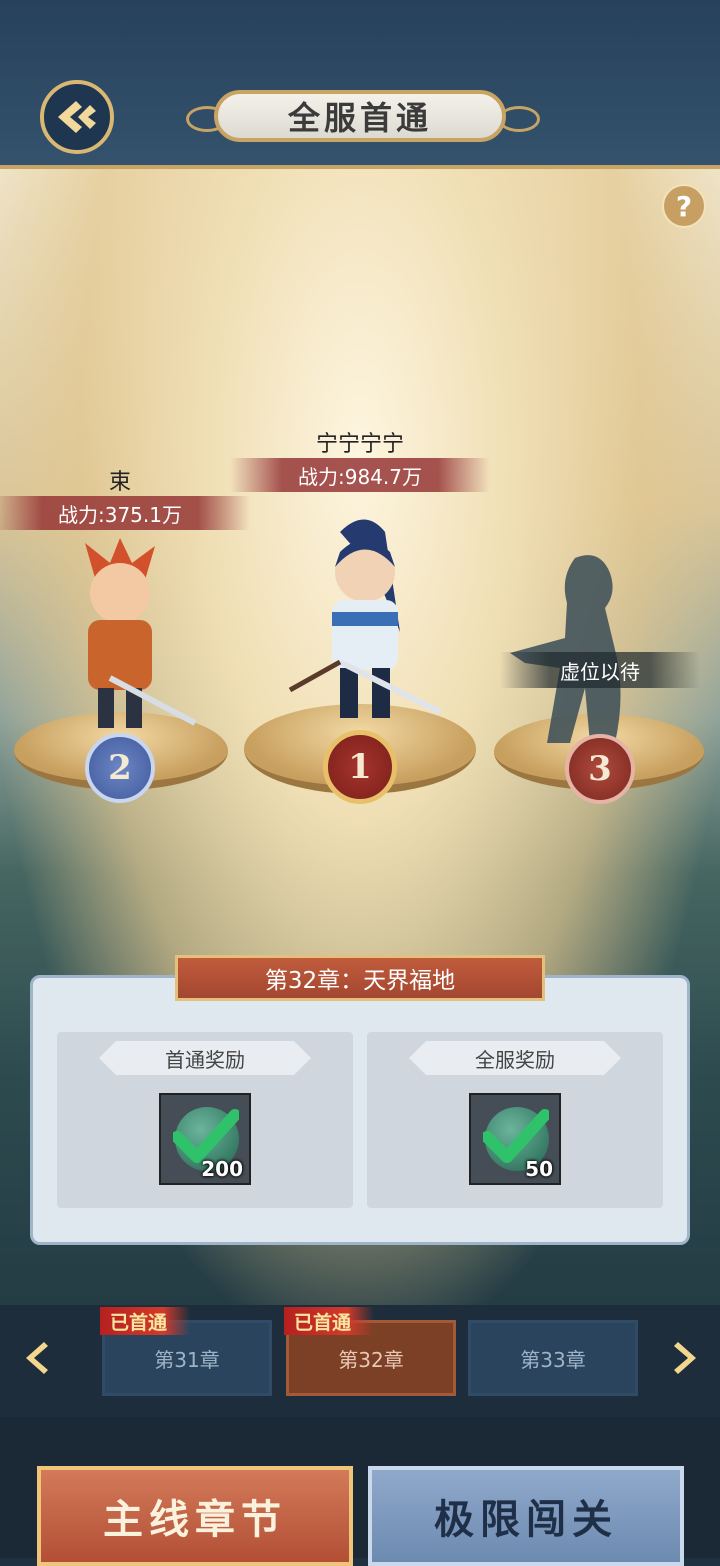  What do you see at coordinates (684, 1358) in the screenshot?
I see `chevron-right-icon` at bounding box center [684, 1358].